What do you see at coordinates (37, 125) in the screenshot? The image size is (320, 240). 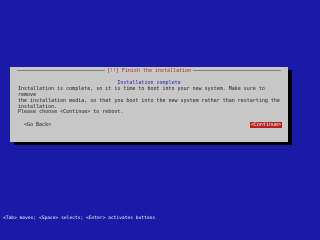 I see `go-back-button: <Go Back>` at bounding box center [37, 125].